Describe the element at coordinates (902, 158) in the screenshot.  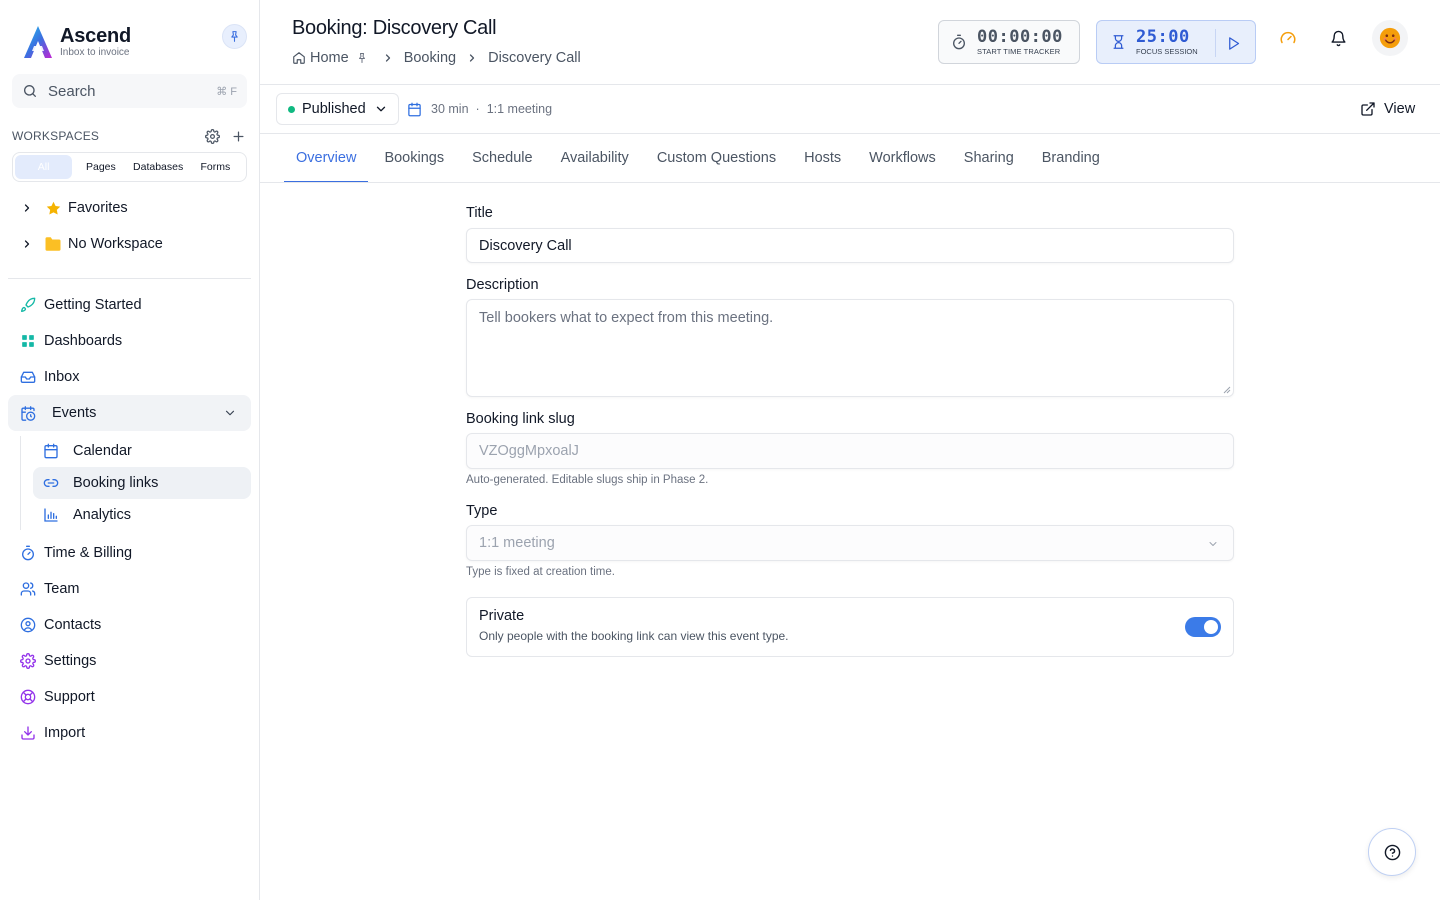
I see `tab-workflows: Workflows` at that location.